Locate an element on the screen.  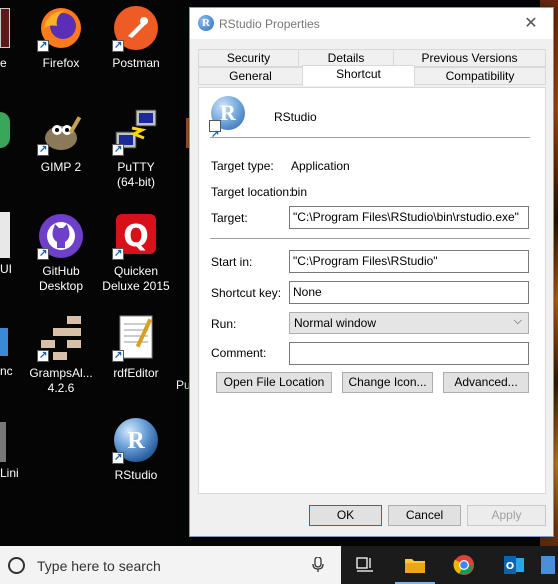
gimp-icon is located at coordinates (61, 132).